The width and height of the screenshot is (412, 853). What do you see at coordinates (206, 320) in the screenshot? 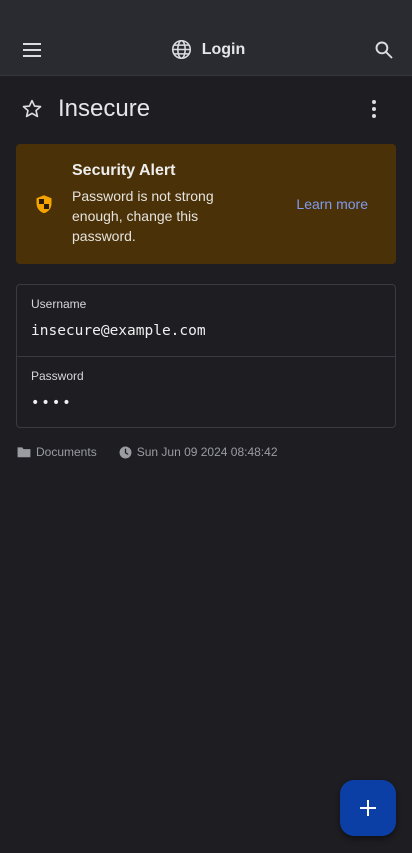
I see `username-field: Username insecure@example.com` at bounding box center [206, 320].